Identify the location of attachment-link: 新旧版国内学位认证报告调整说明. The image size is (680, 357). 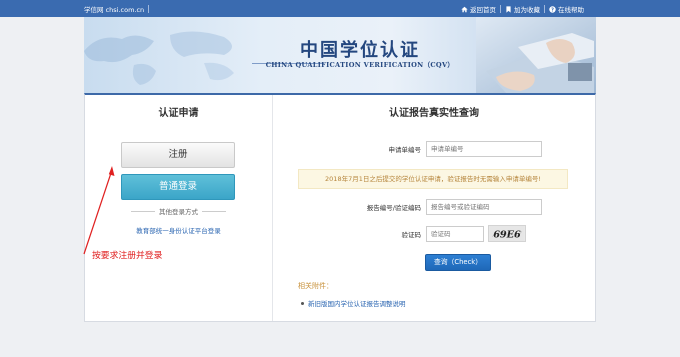
(353, 303).